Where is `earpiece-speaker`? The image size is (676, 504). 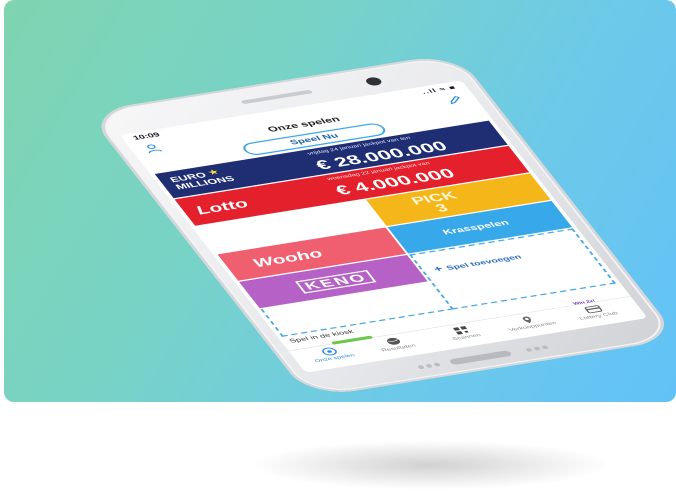 earpiece-speaker is located at coordinates (277, 97).